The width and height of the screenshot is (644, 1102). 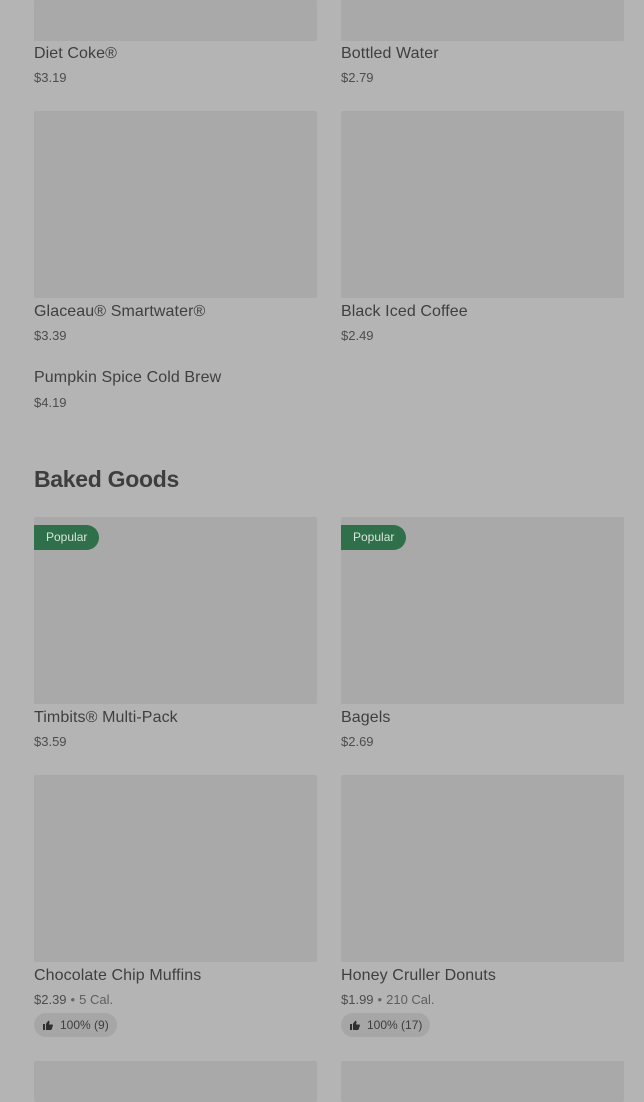 I want to click on rating-text: 100% (9), so click(x=84, y=1025).